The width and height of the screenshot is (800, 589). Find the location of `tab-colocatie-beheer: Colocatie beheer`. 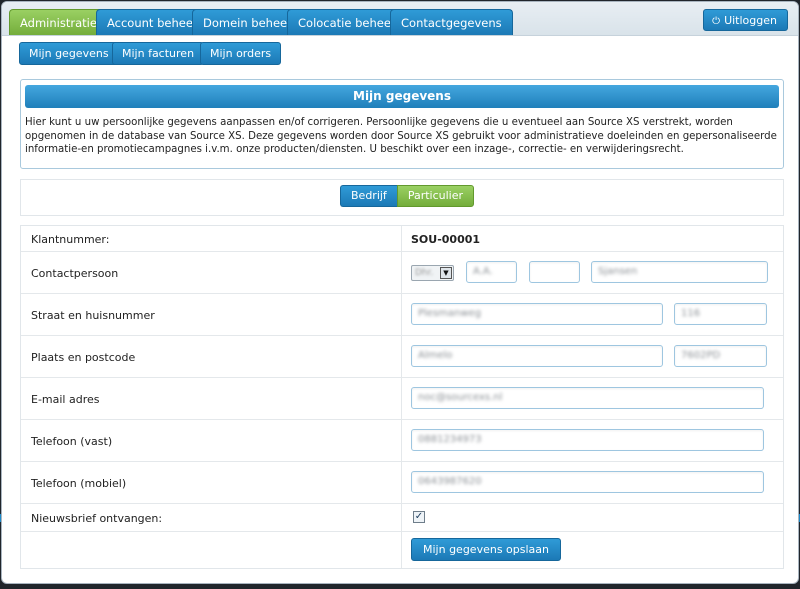

tab-colocatie-beheer: Colocatie beheer is located at coordinates (347, 22).